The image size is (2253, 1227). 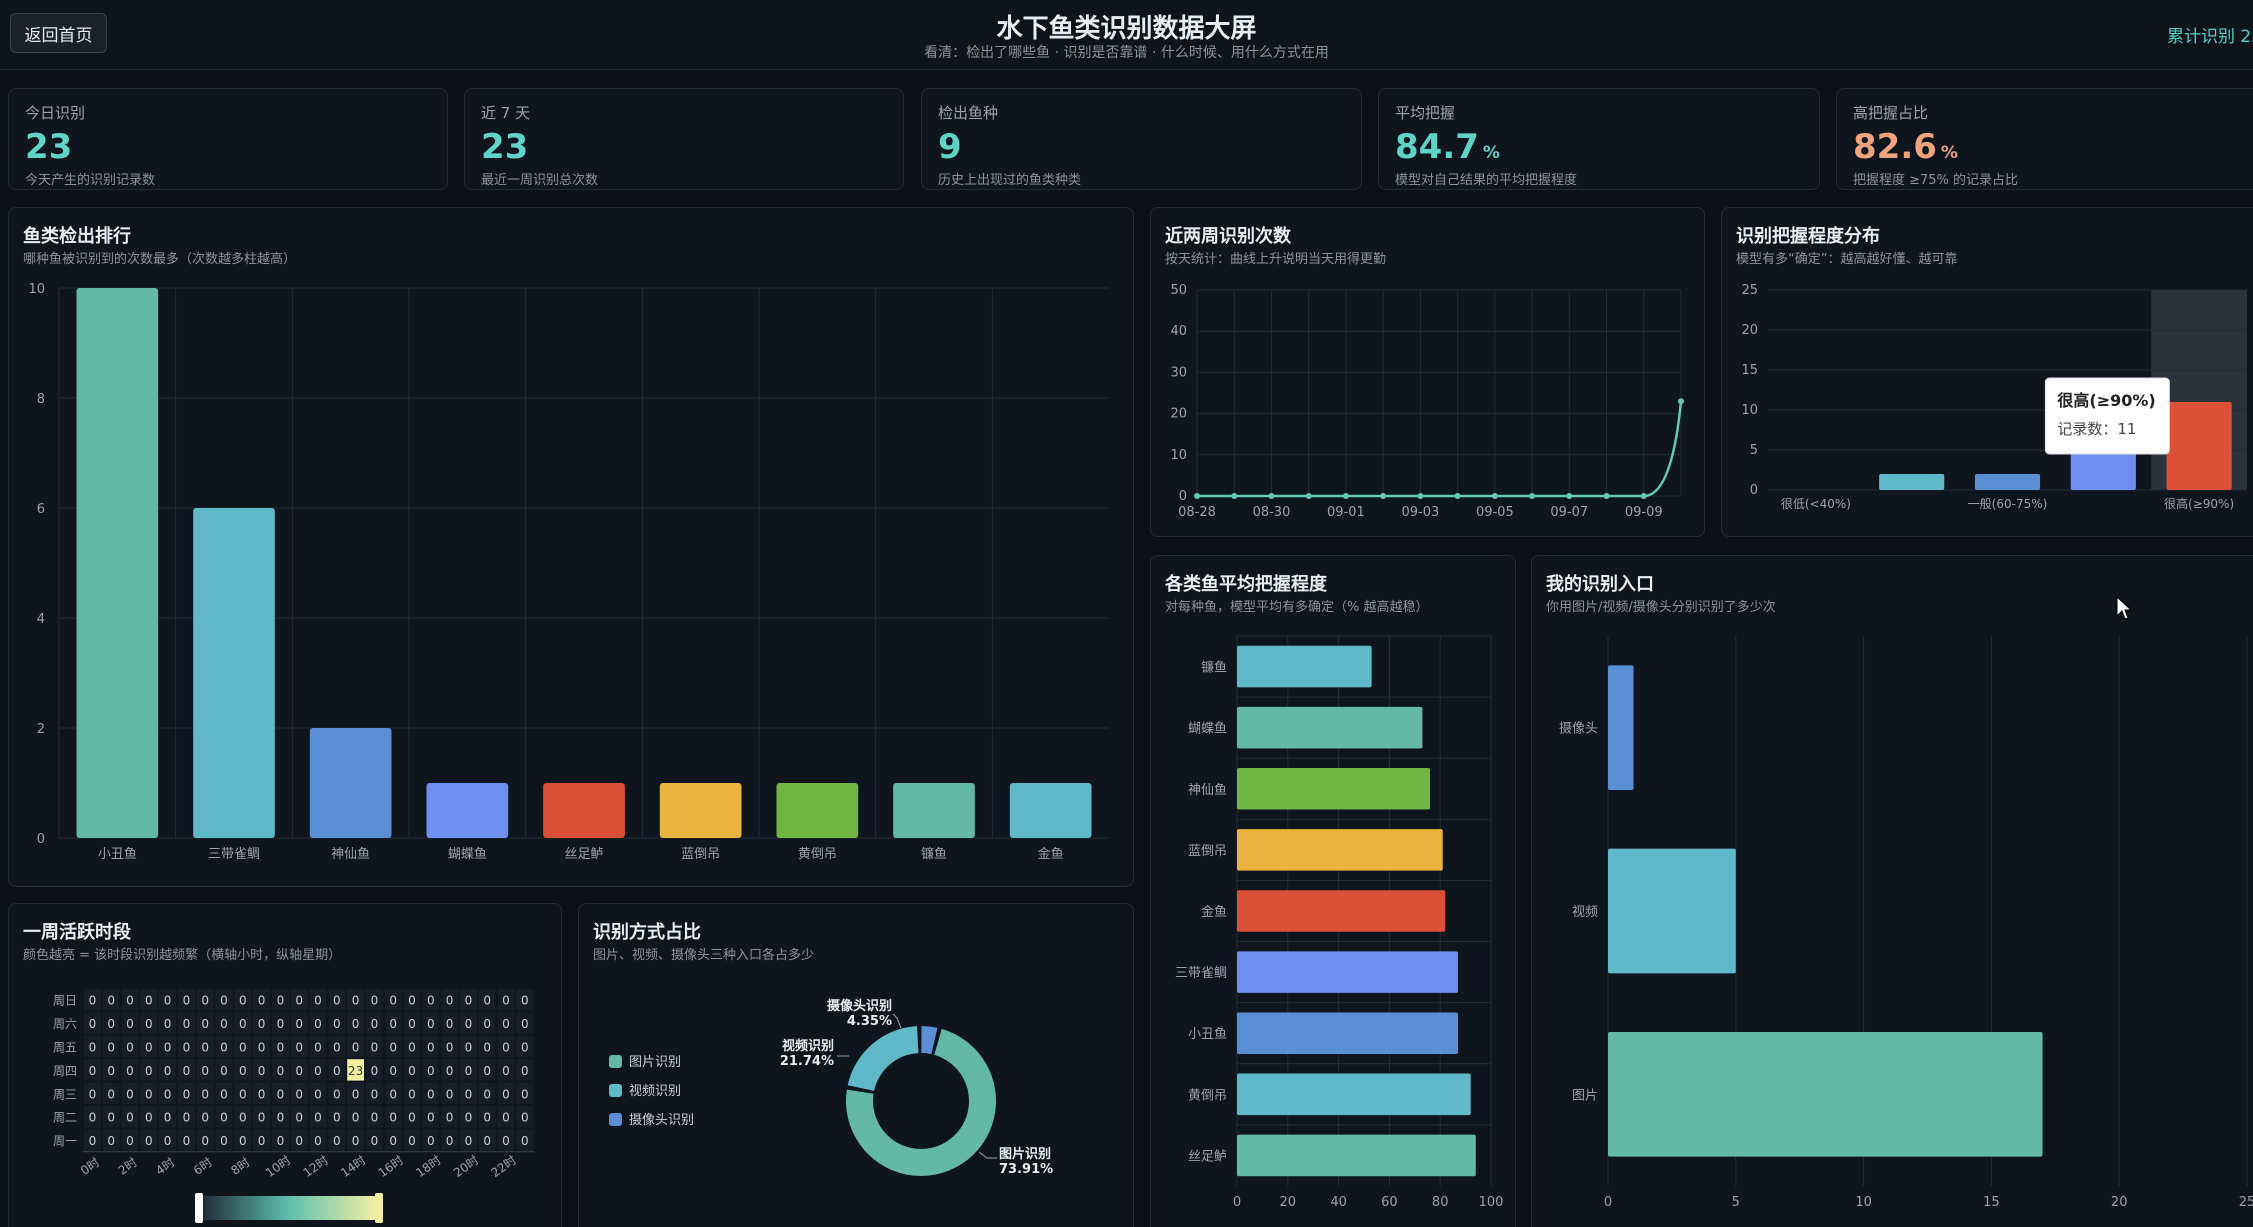 What do you see at coordinates (1420, 512) in the screenshot?
I see `x-tick-label: 09-03` at bounding box center [1420, 512].